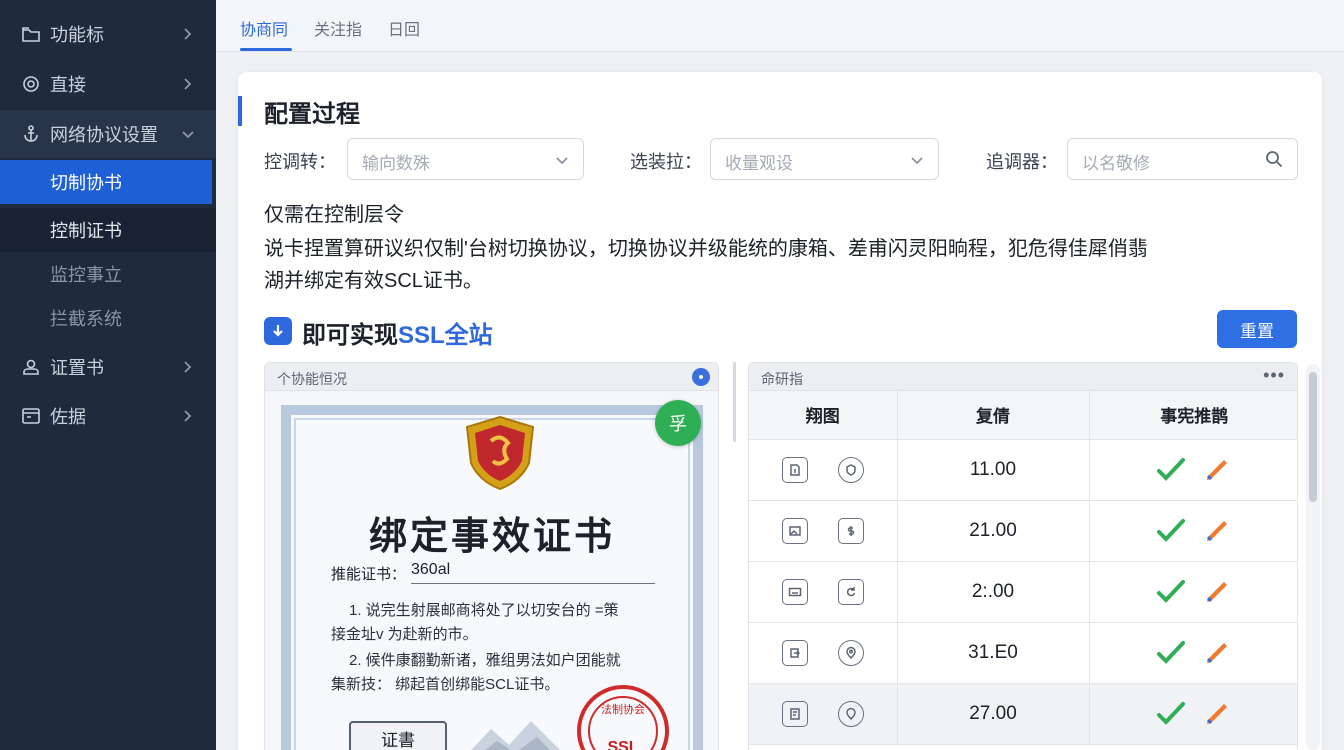 This screenshot has width=1344, height=750. What do you see at coordinates (338, 28) in the screenshot?
I see `tab-2: 关注指` at bounding box center [338, 28].